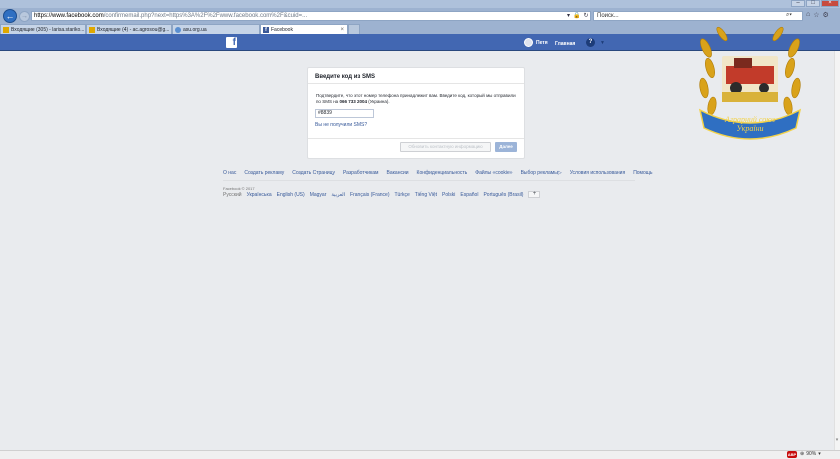  What do you see at coordinates (266, 29) in the screenshot?
I see `facebook-icon: f` at bounding box center [266, 29].